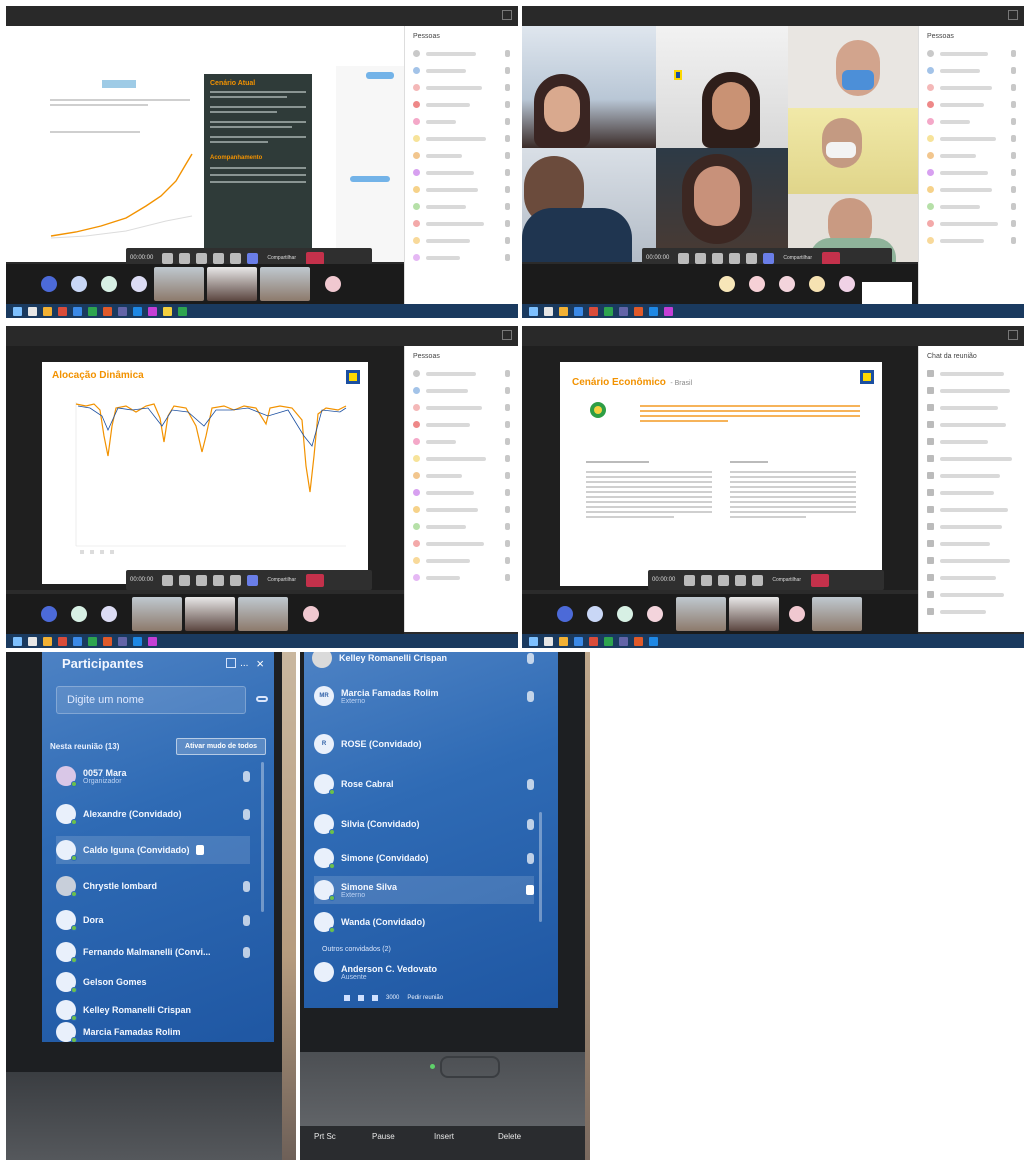 The height and width of the screenshot is (1162, 1024). I want to click on scrollbar, so click(540, 867).